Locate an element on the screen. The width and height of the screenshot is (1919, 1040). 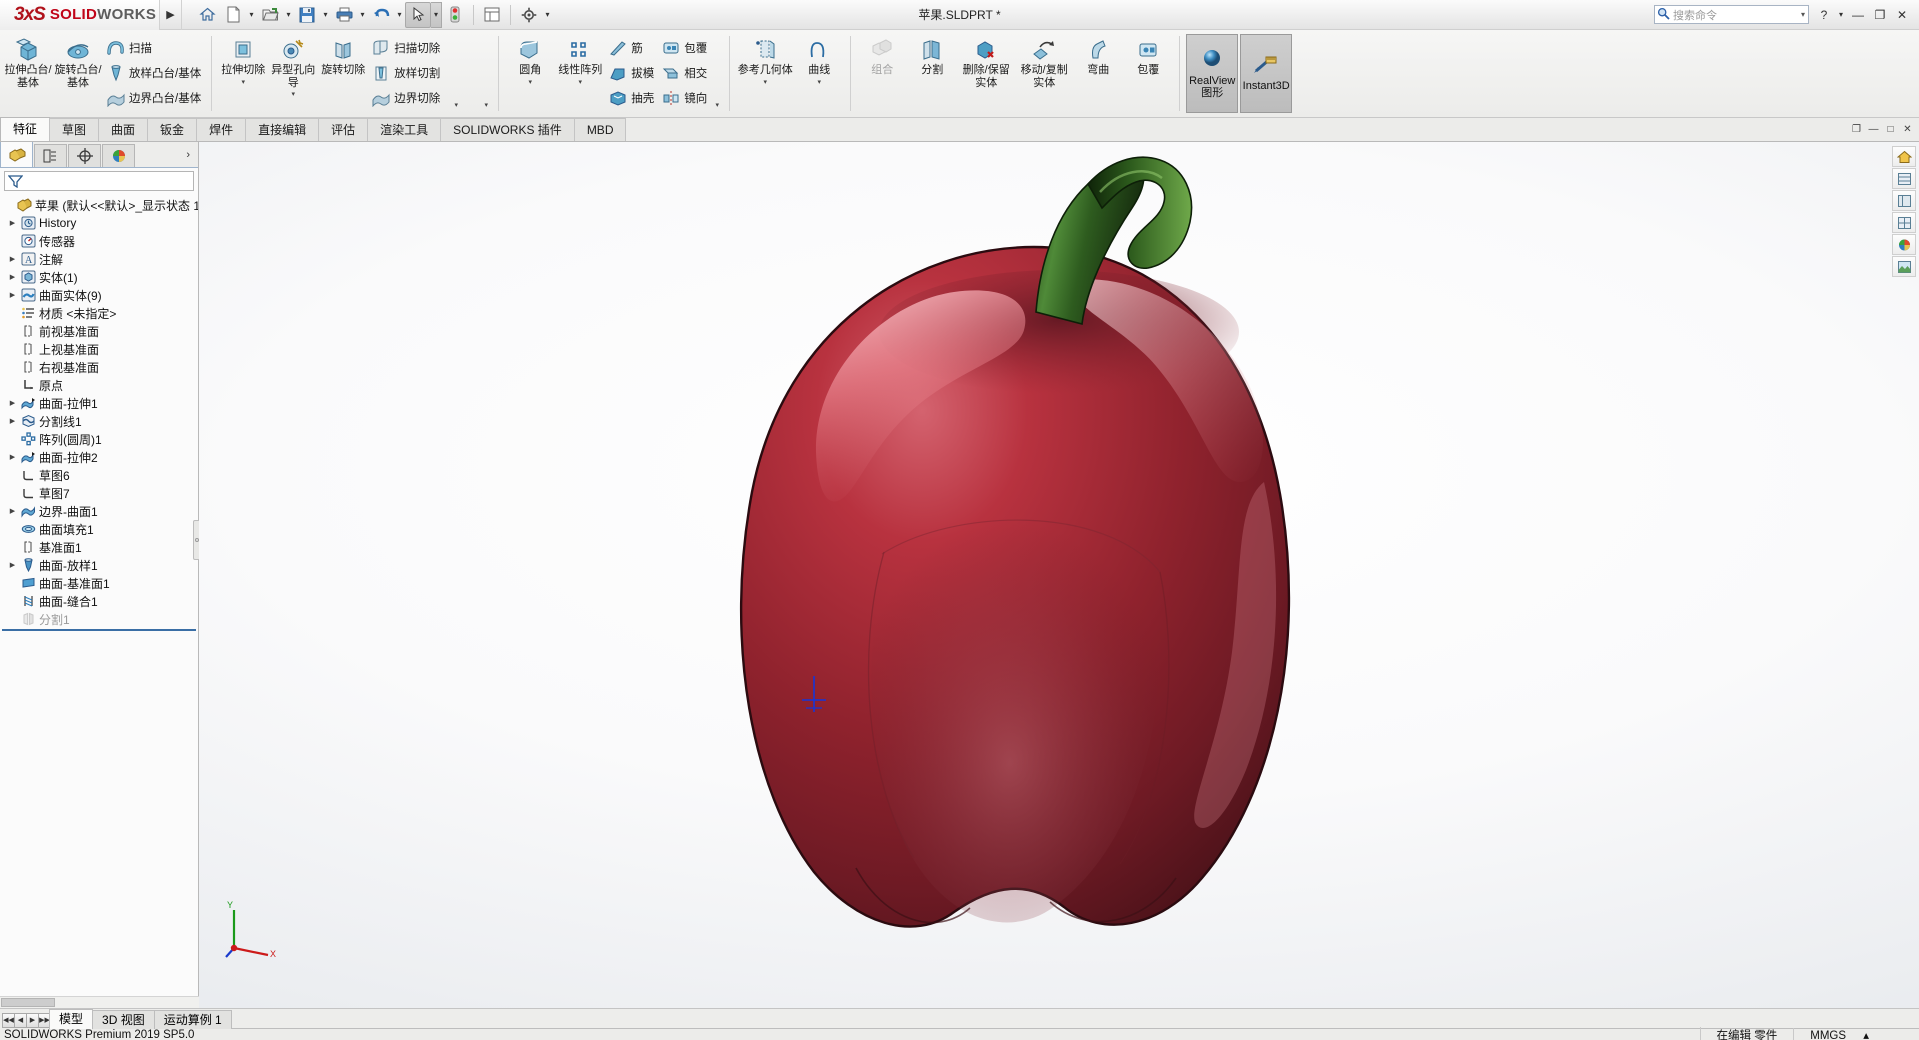
extrude-cut-button: 拉伸切除 ▾ is located at coordinates (243, 73).